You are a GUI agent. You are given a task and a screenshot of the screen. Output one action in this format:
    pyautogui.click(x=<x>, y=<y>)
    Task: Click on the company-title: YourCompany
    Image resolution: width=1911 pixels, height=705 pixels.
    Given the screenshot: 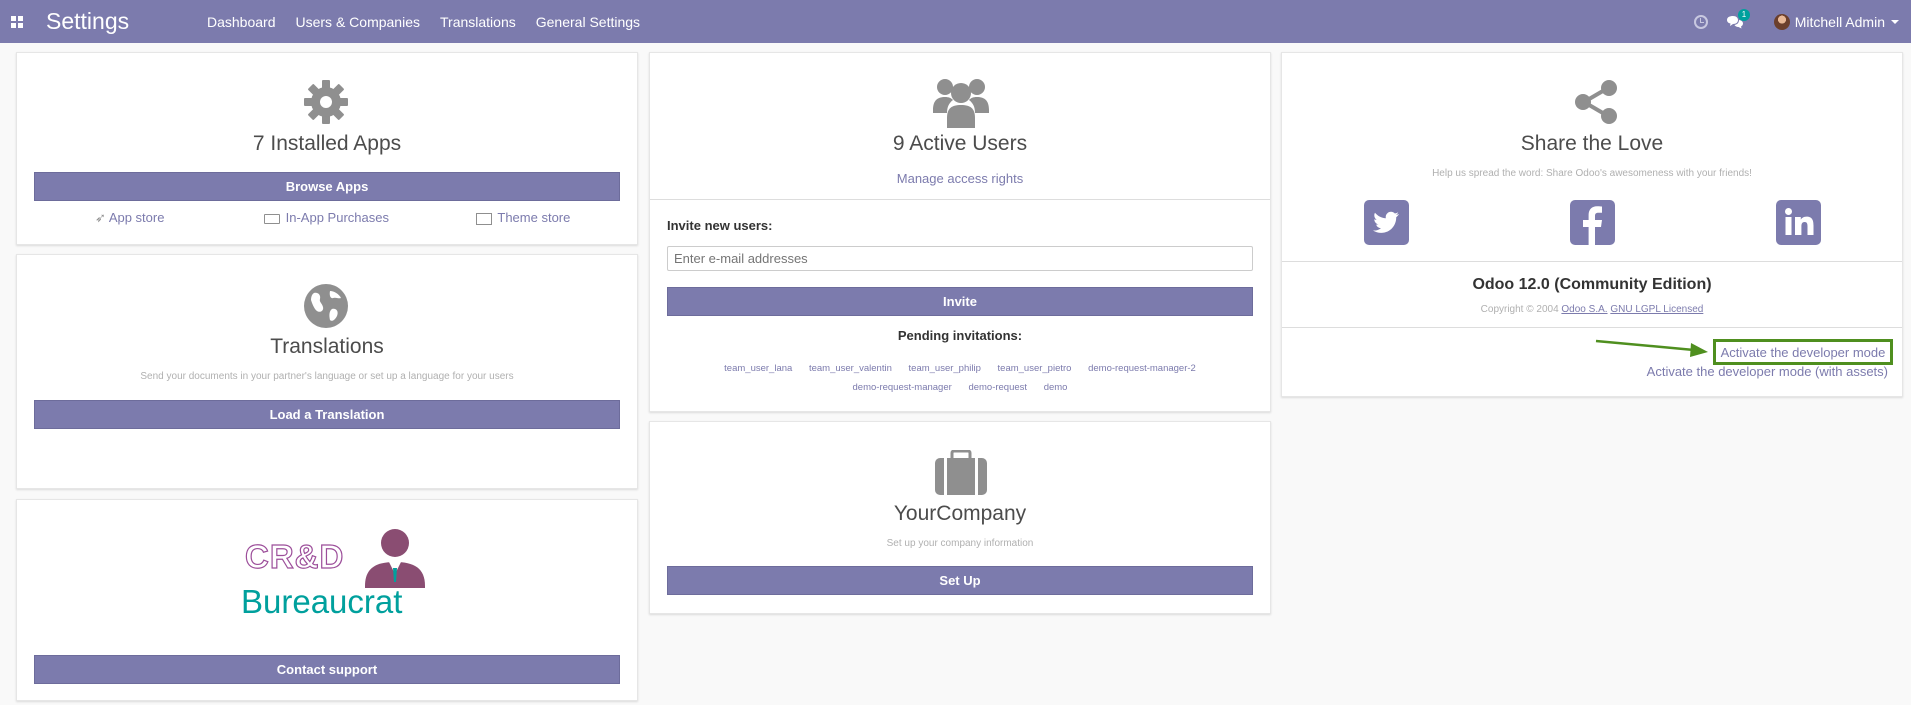 What is the action you would take?
    pyautogui.click(x=960, y=513)
    